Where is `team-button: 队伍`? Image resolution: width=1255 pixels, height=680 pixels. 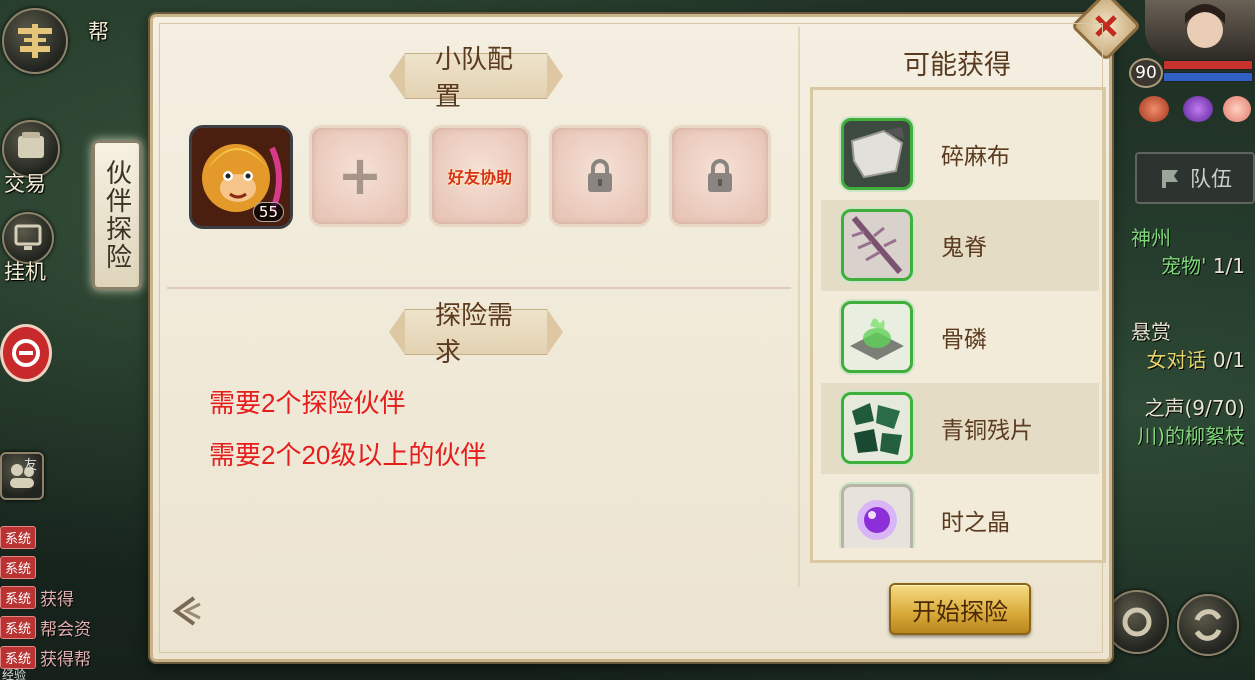
team-button: 队伍 is located at coordinates (1195, 178).